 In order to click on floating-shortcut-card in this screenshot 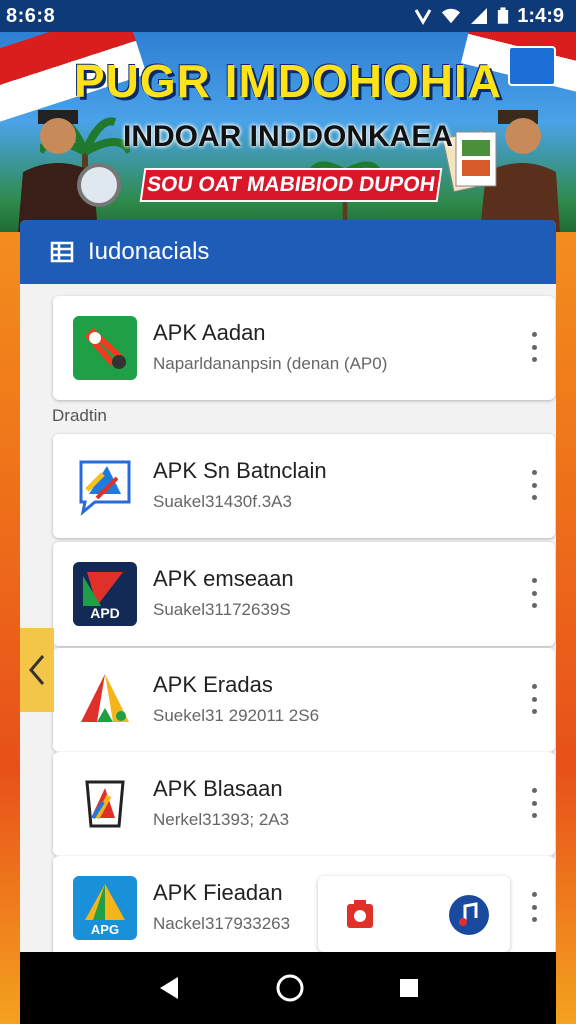, I will do `click(414, 914)`.